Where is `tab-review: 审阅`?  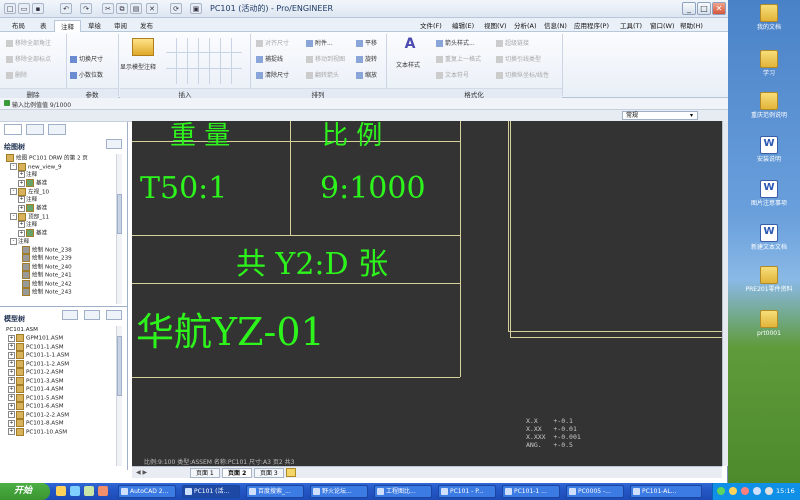
tab-review: 审阅 is located at coordinates (120, 26).